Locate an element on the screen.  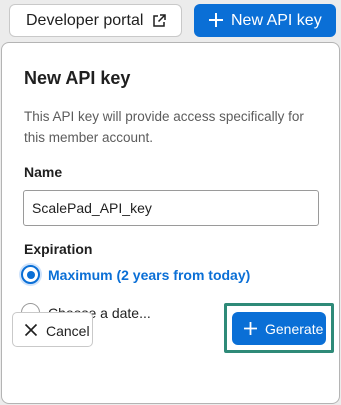
radio-button-checked is located at coordinates (30, 274).